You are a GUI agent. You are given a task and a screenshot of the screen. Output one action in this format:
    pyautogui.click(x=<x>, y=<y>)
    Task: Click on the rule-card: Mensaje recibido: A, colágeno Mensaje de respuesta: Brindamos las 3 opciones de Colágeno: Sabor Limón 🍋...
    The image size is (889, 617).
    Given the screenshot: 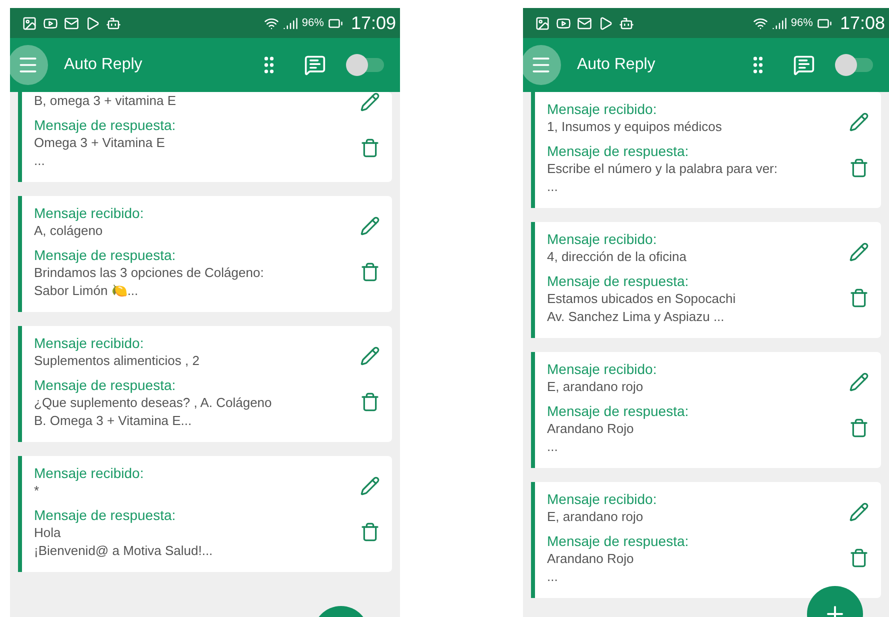 What is the action you would take?
    pyautogui.click(x=205, y=254)
    